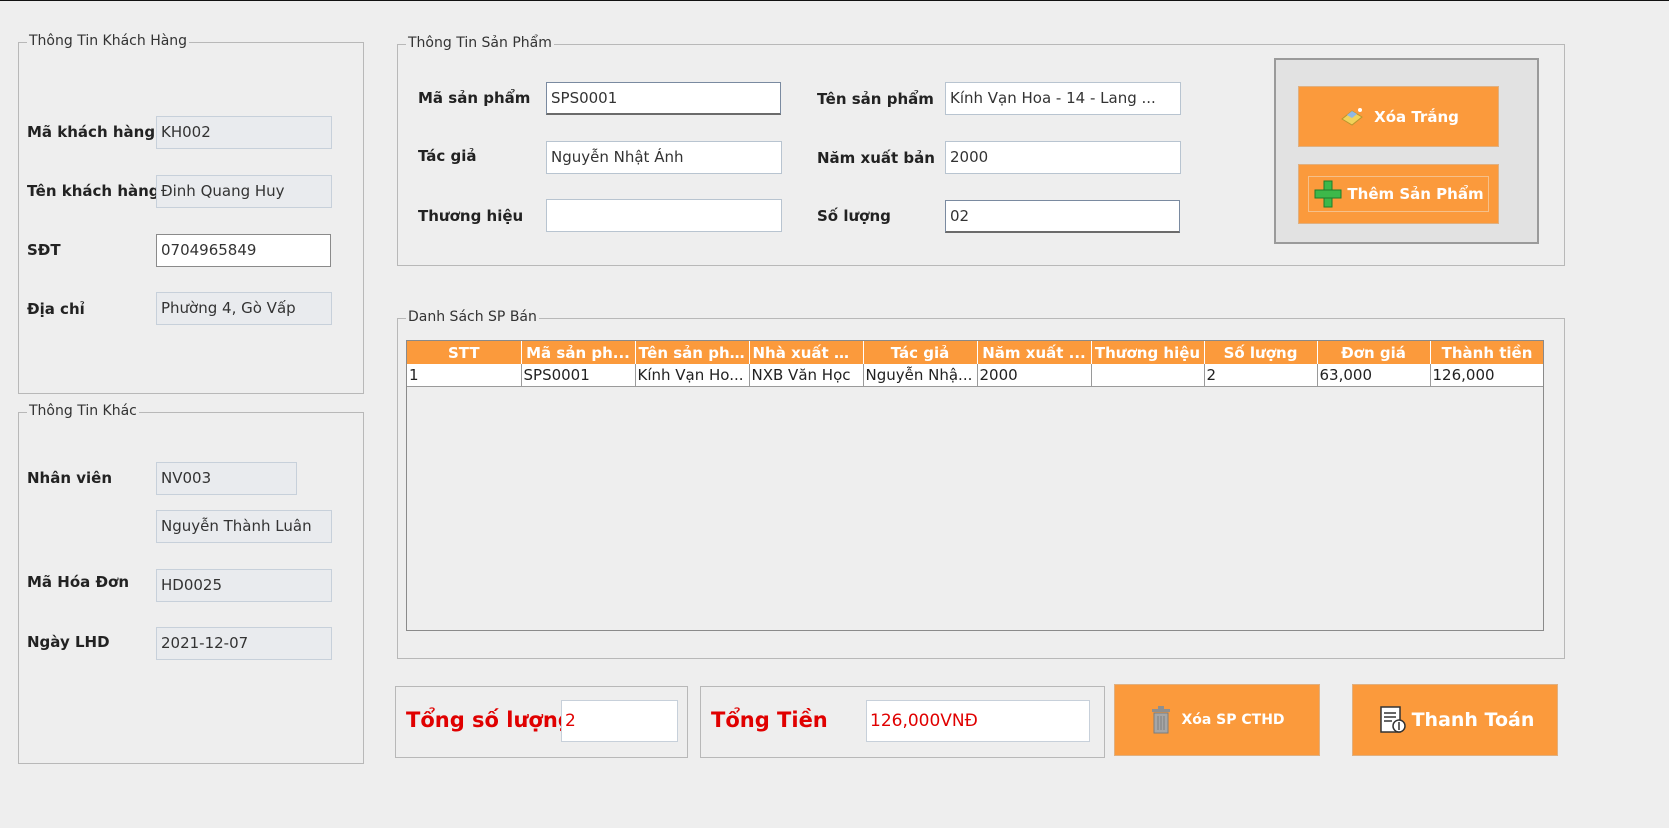 The height and width of the screenshot is (828, 1669). What do you see at coordinates (243, 250) in the screenshot?
I see `phone-field: 0704965849` at bounding box center [243, 250].